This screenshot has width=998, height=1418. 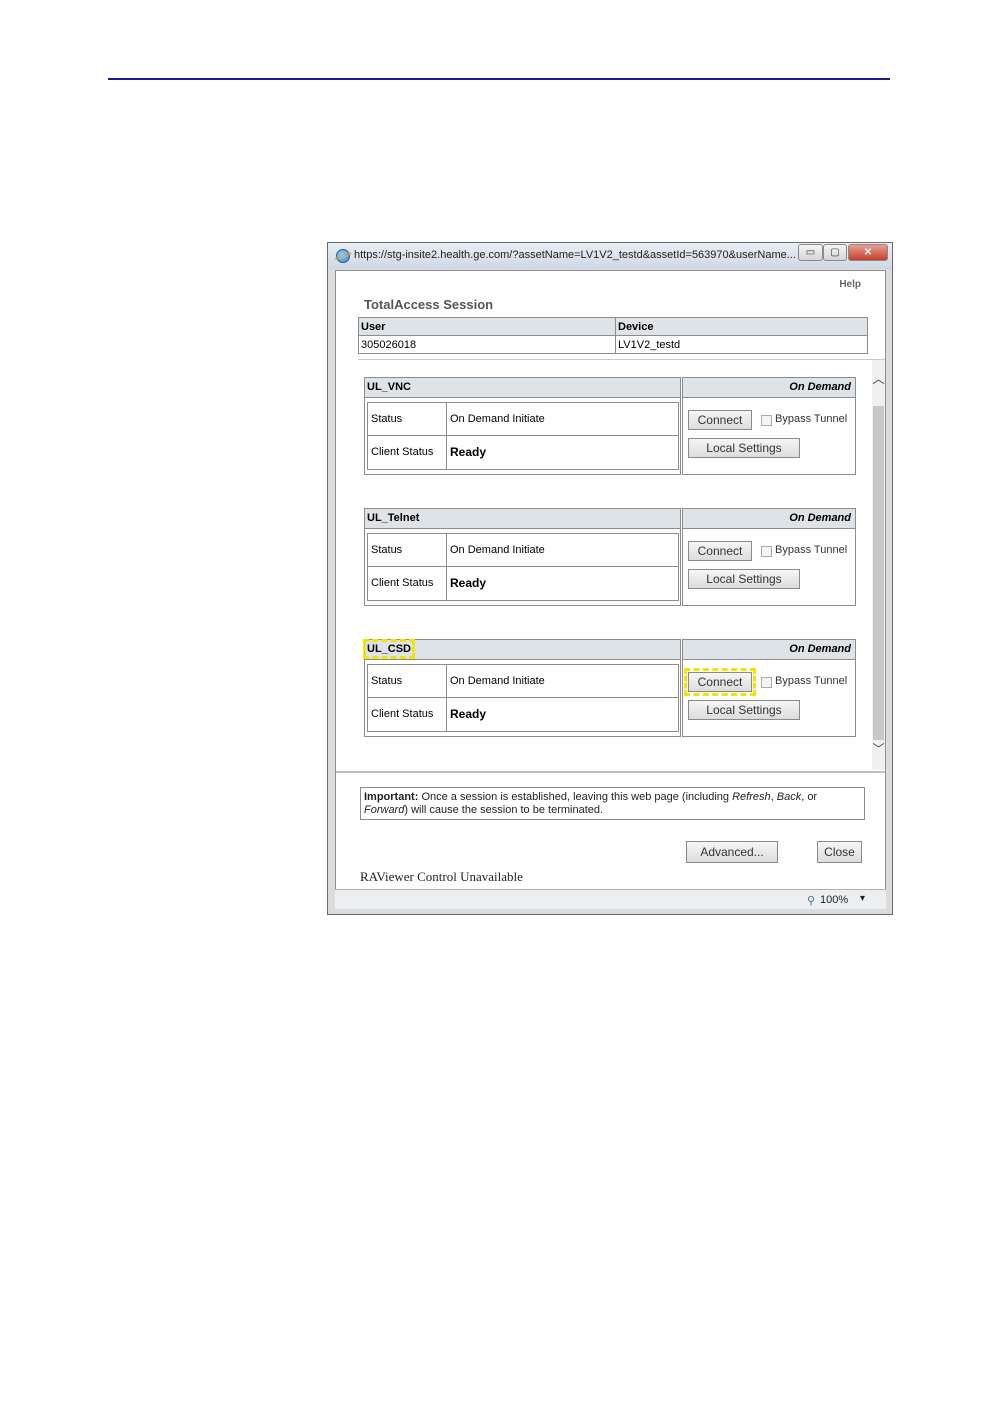 I want to click on service-name-highlighted: UL_CSD, so click(x=389, y=649).